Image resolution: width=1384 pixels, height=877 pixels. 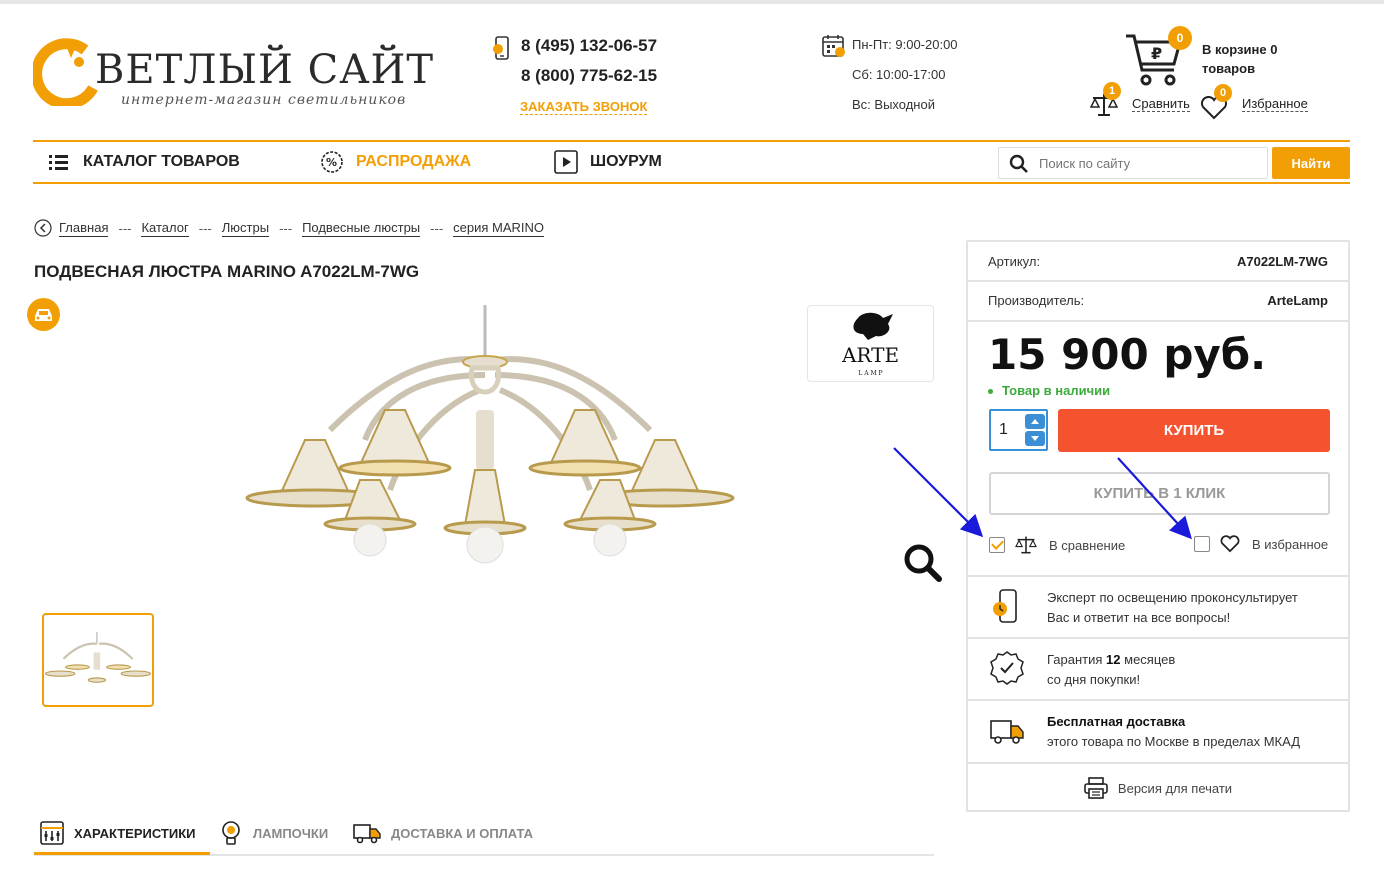 What do you see at coordinates (1297, 300) in the screenshot?
I see `maker-value: ArteLamp` at bounding box center [1297, 300].